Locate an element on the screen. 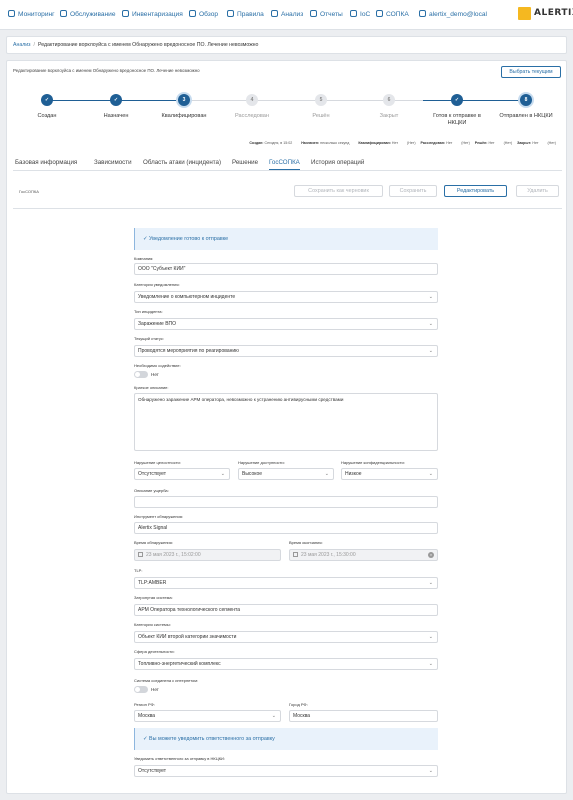  tab-attack-area: Область атаки (инцидента) is located at coordinates (182, 162).